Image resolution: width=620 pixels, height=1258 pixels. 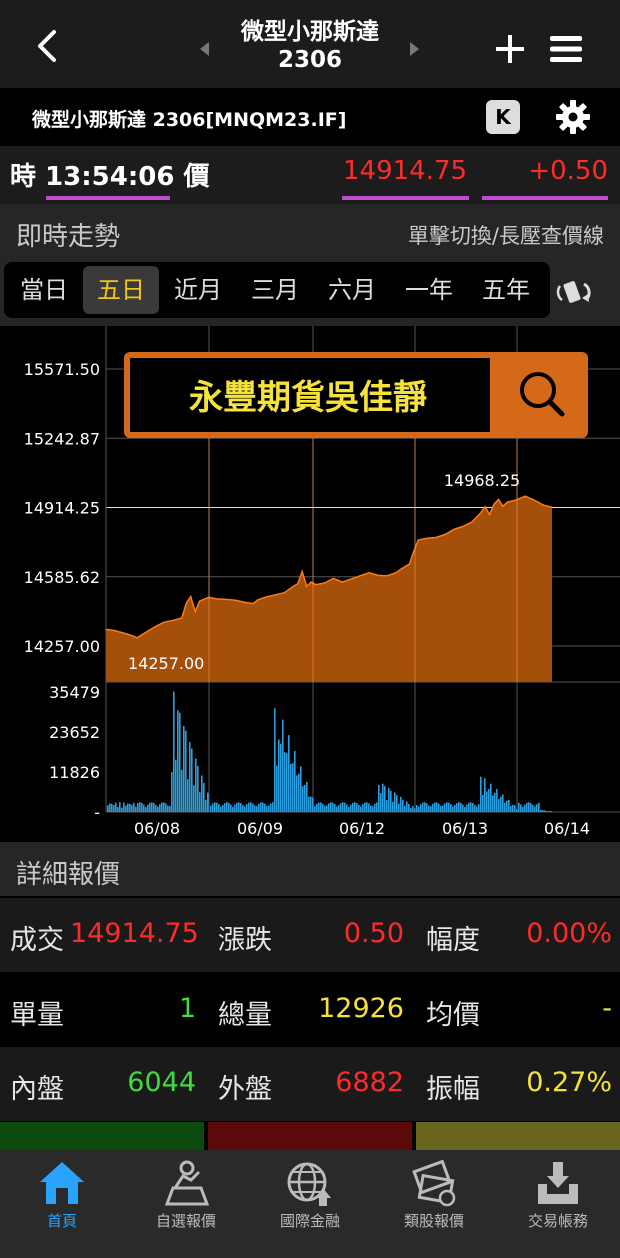 What do you see at coordinates (545, 198) in the screenshot?
I see `change-underline` at bounding box center [545, 198].